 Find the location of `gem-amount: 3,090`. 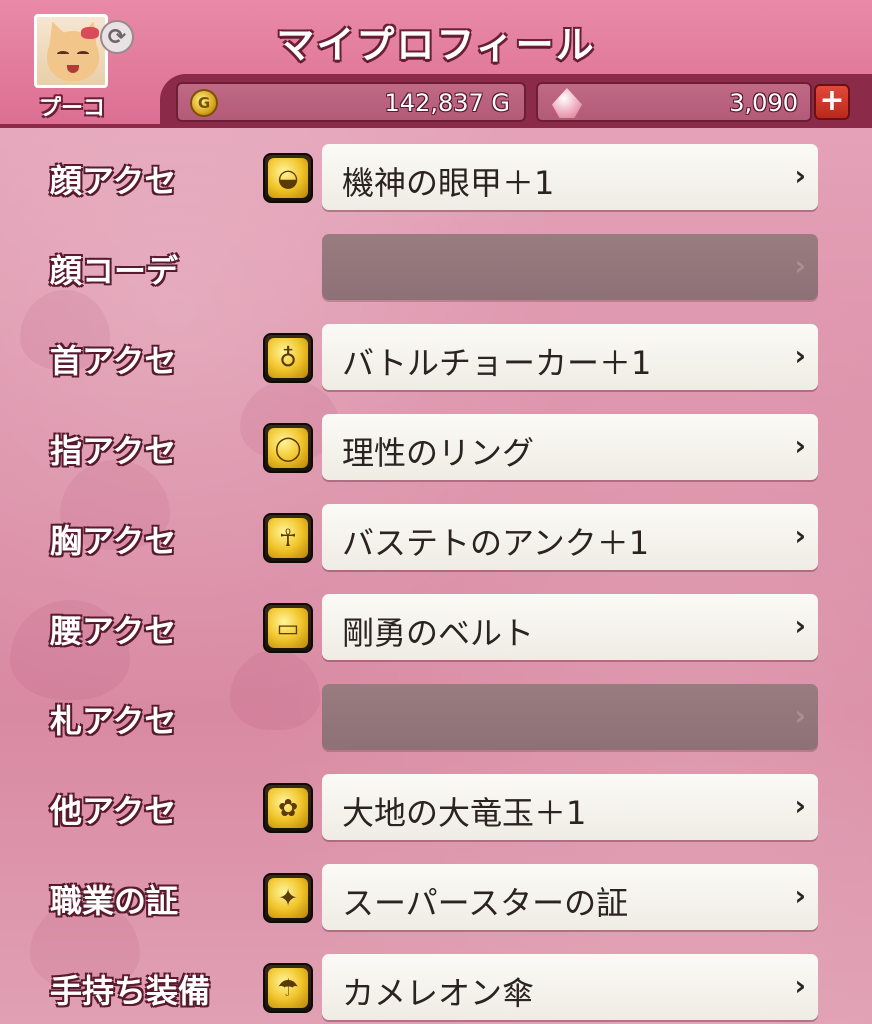

gem-amount: 3,090 is located at coordinates (763, 103).